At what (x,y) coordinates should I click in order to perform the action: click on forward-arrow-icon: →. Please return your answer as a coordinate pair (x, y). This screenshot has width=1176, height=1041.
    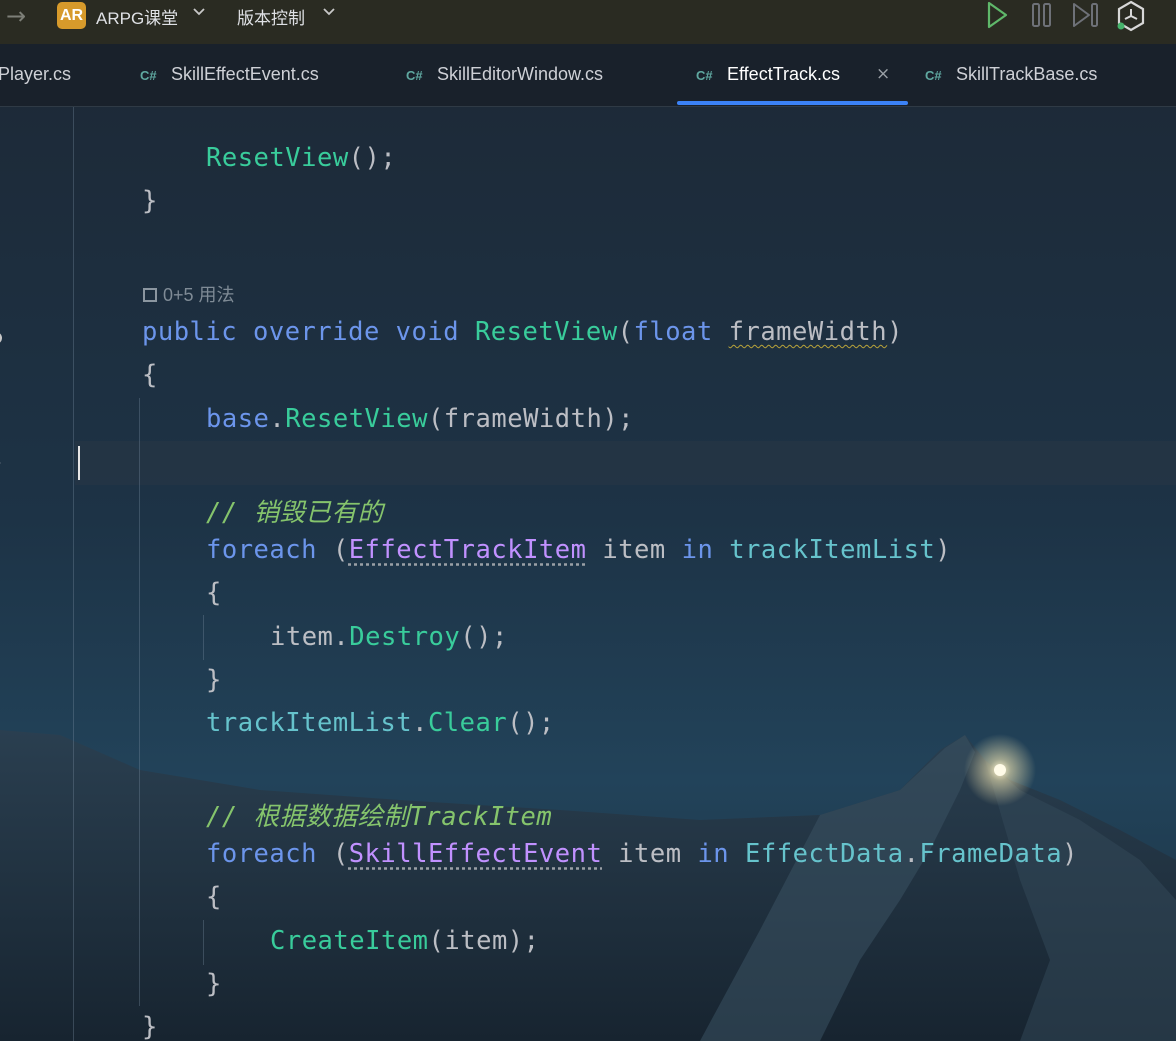
    Looking at the image, I should click on (16, 16).